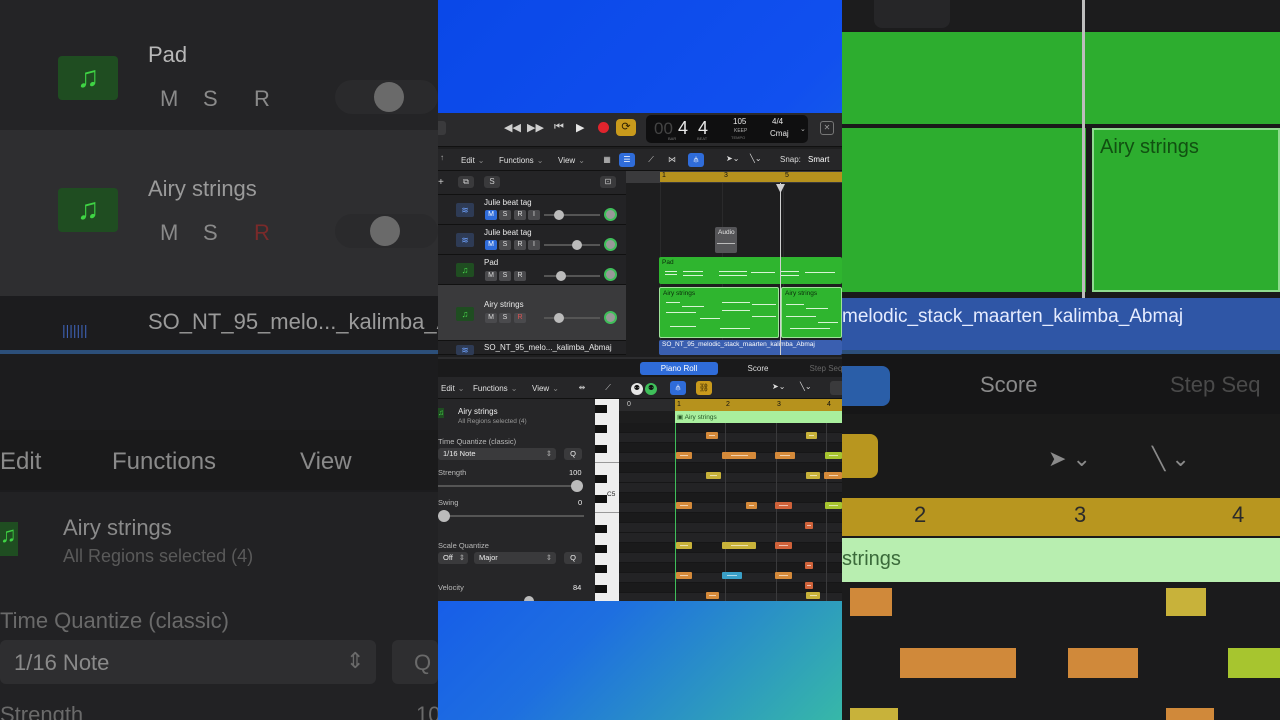 This screenshot has height=720, width=1280. Describe the element at coordinates (821, 368) in the screenshot. I see `tab-step-sequencer: Step Seq` at that location.